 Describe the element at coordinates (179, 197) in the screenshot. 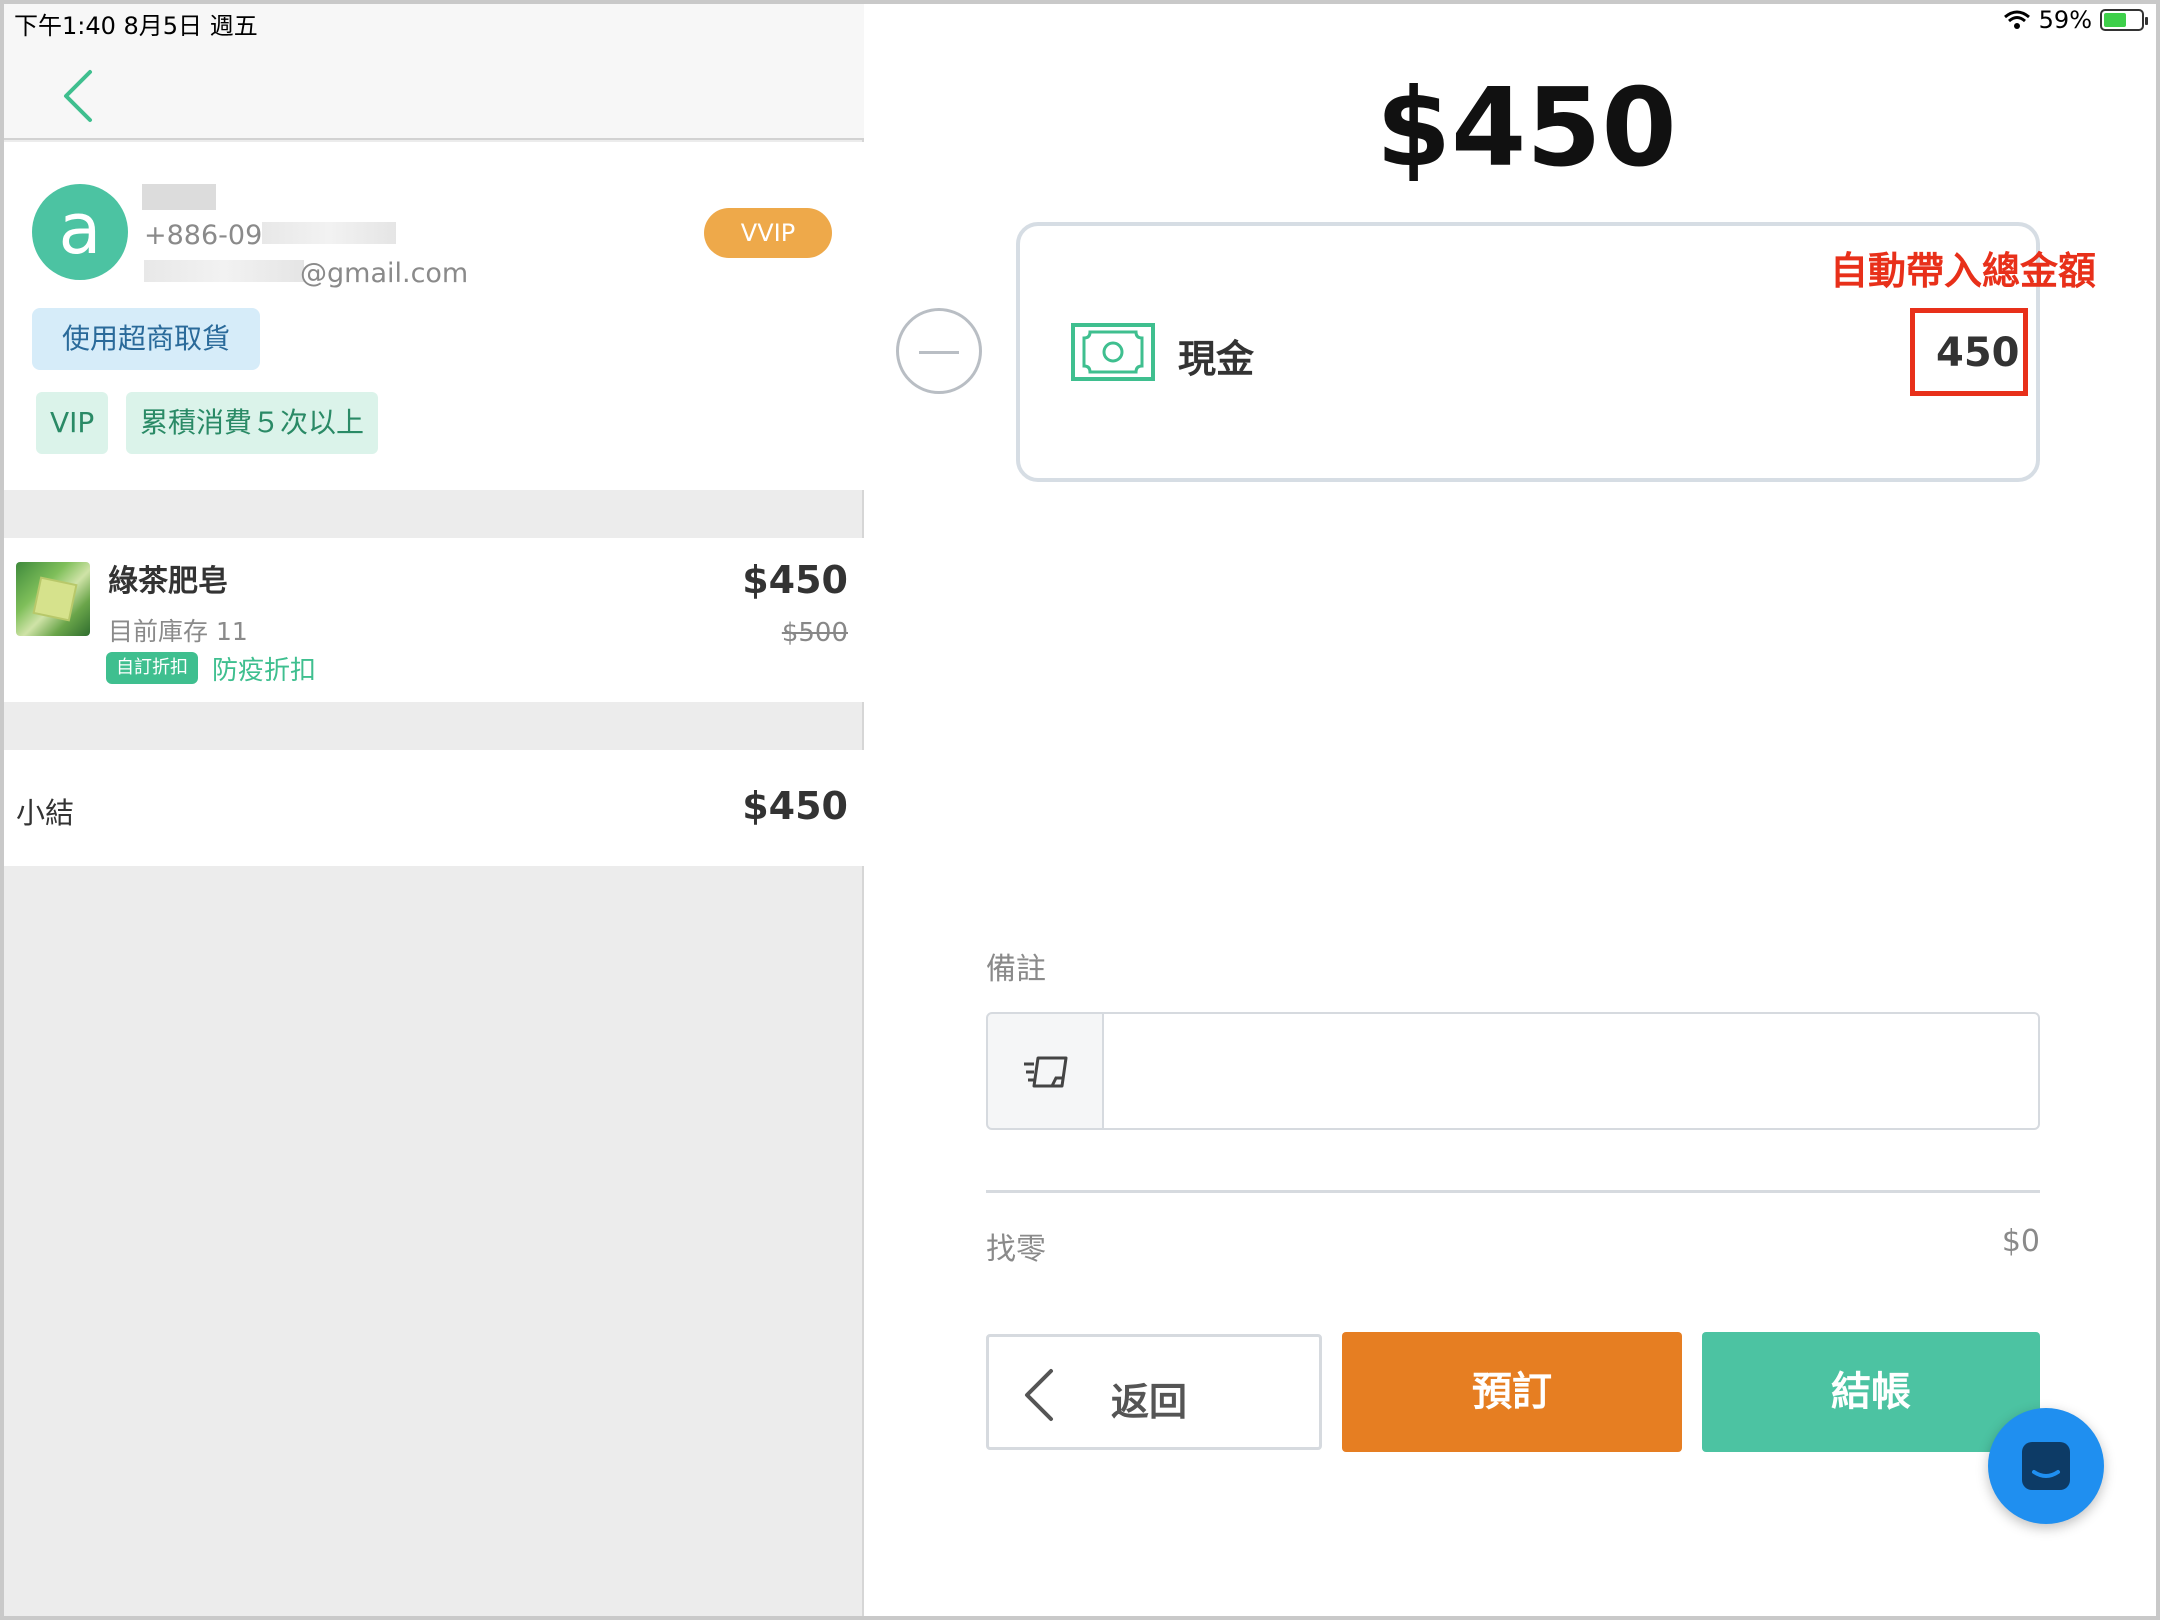

I see `customer-name-redacted` at that location.